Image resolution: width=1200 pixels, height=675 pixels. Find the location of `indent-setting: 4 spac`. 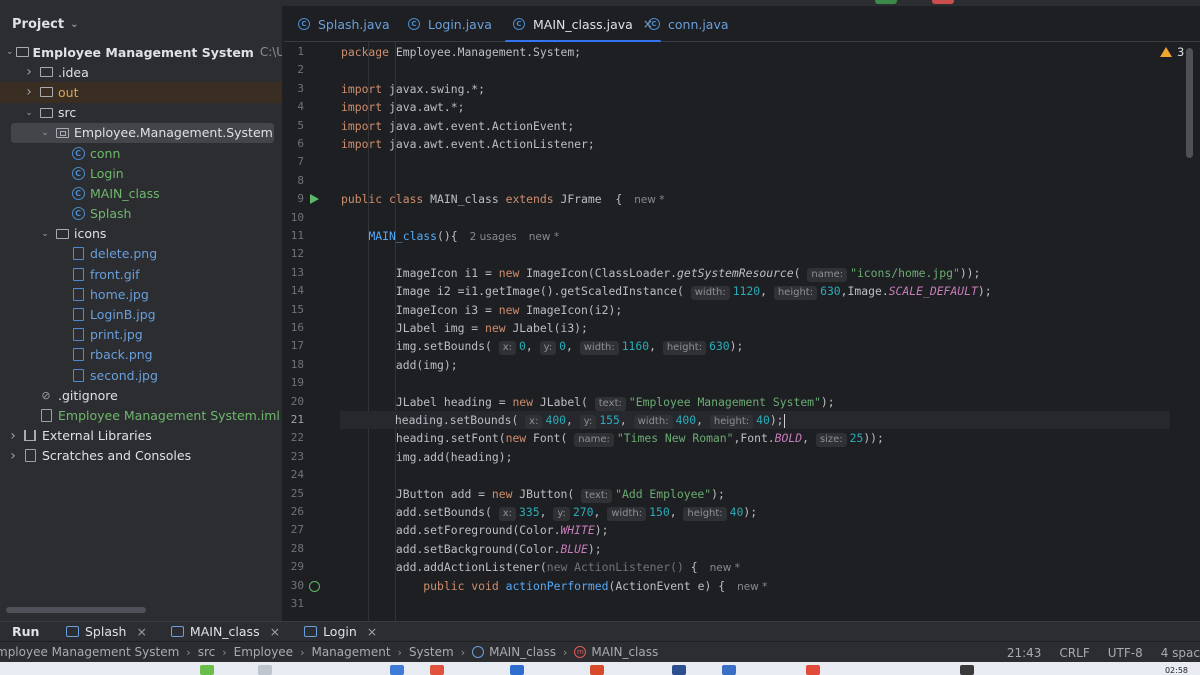

indent-setting: 4 spac is located at coordinates (1180, 653).